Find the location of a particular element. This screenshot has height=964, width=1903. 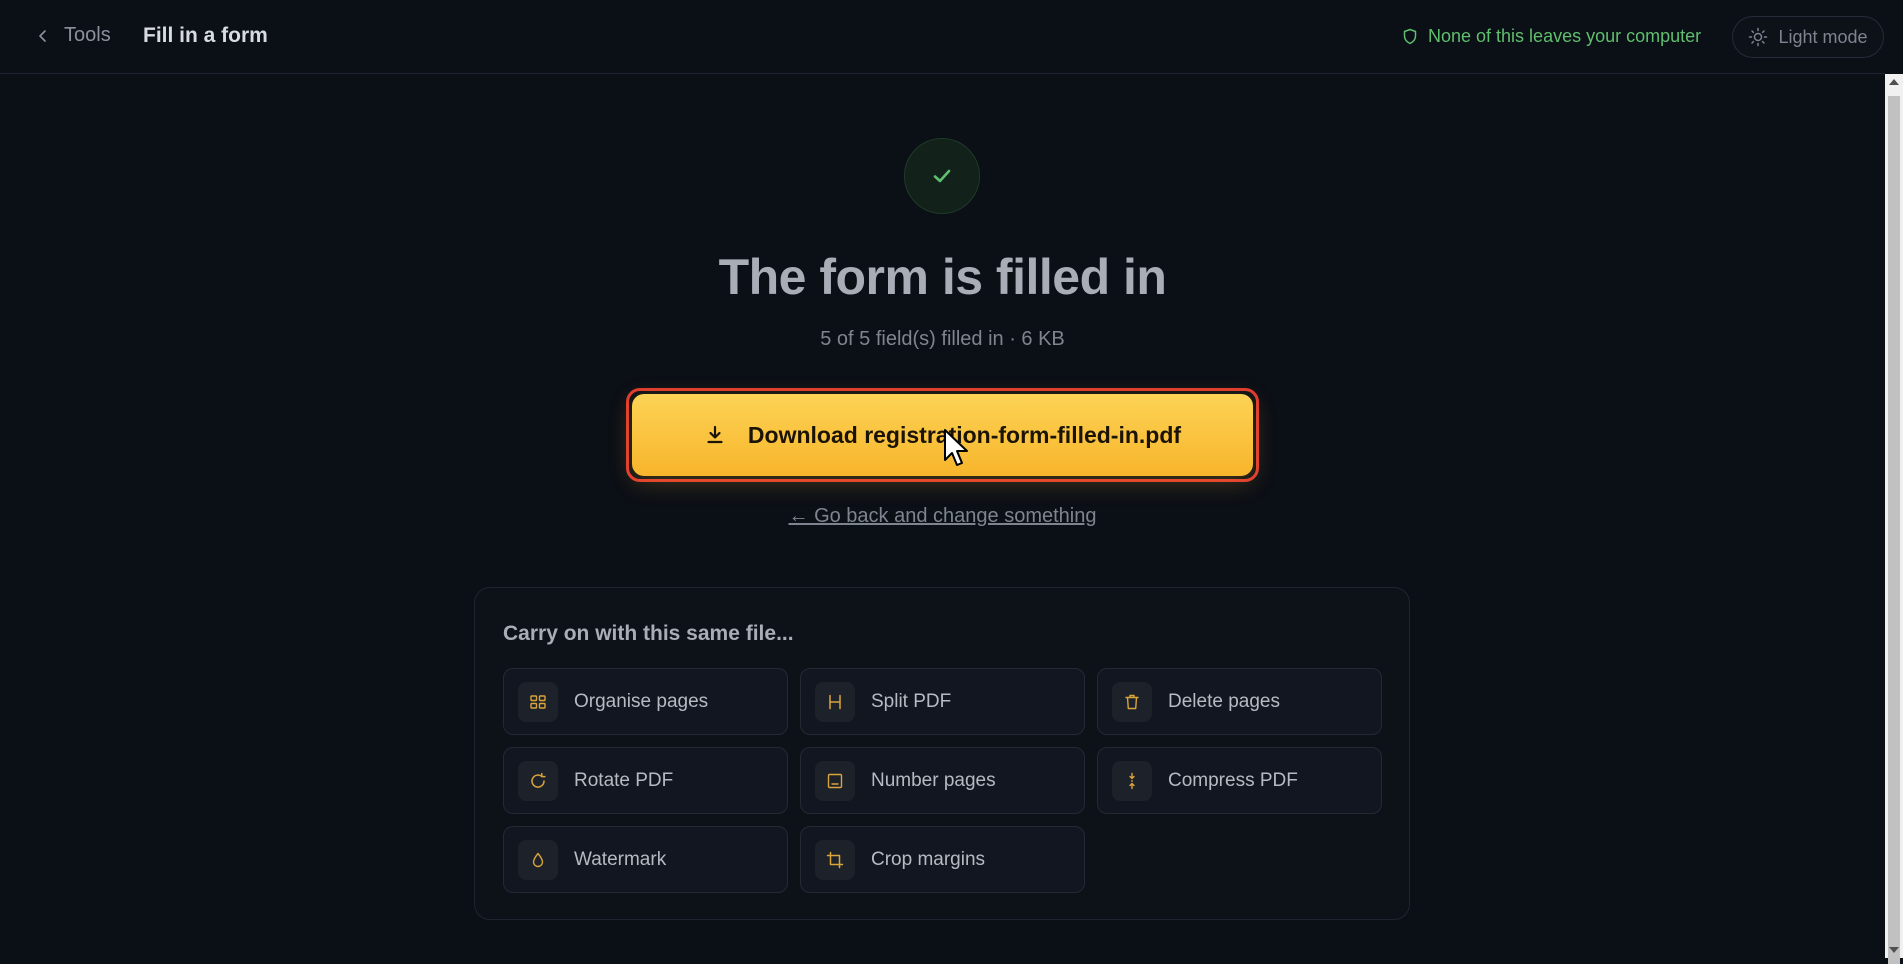

tool-label: Watermark is located at coordinates (620, 859).